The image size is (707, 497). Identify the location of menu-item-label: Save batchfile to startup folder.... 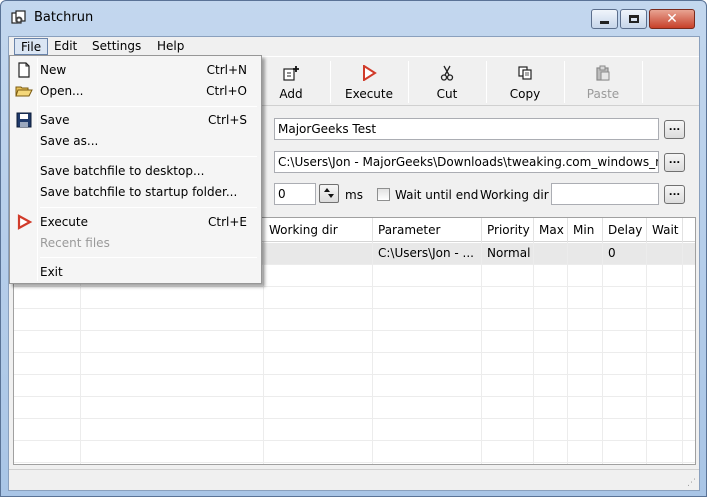
(139, 192).